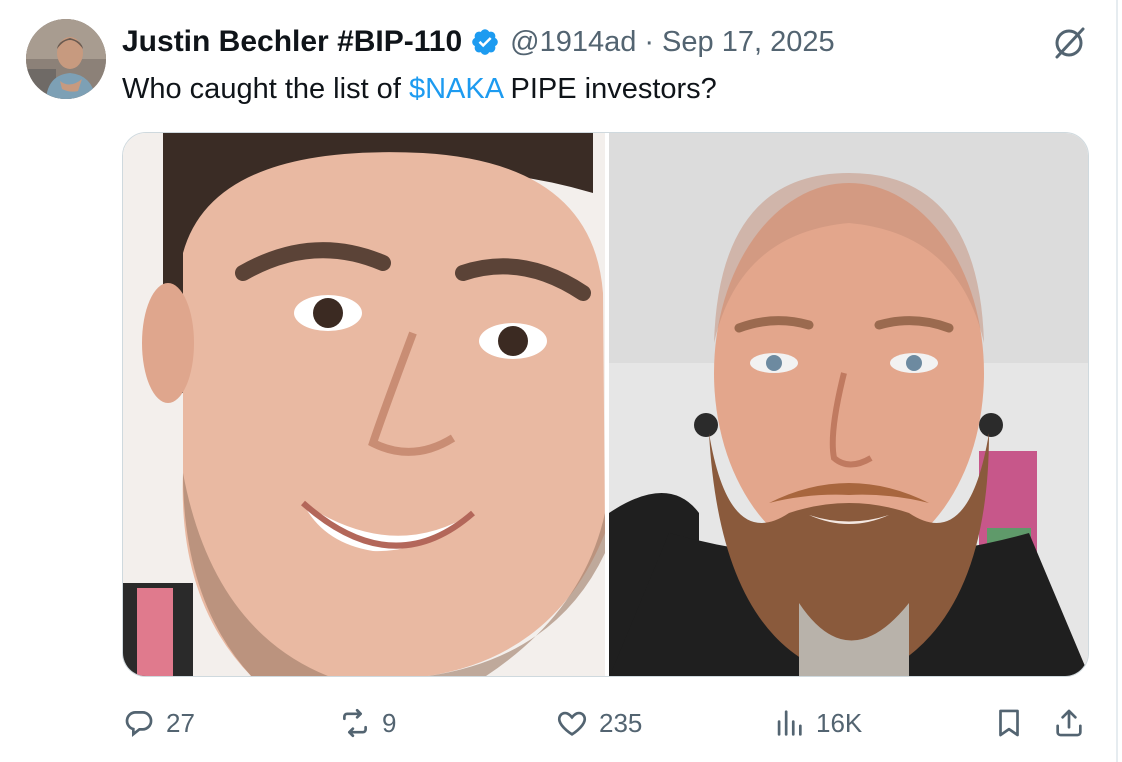  Describe the element at coordinates (621, 722) in the screenshot. I see `like-count: 235` at that location.